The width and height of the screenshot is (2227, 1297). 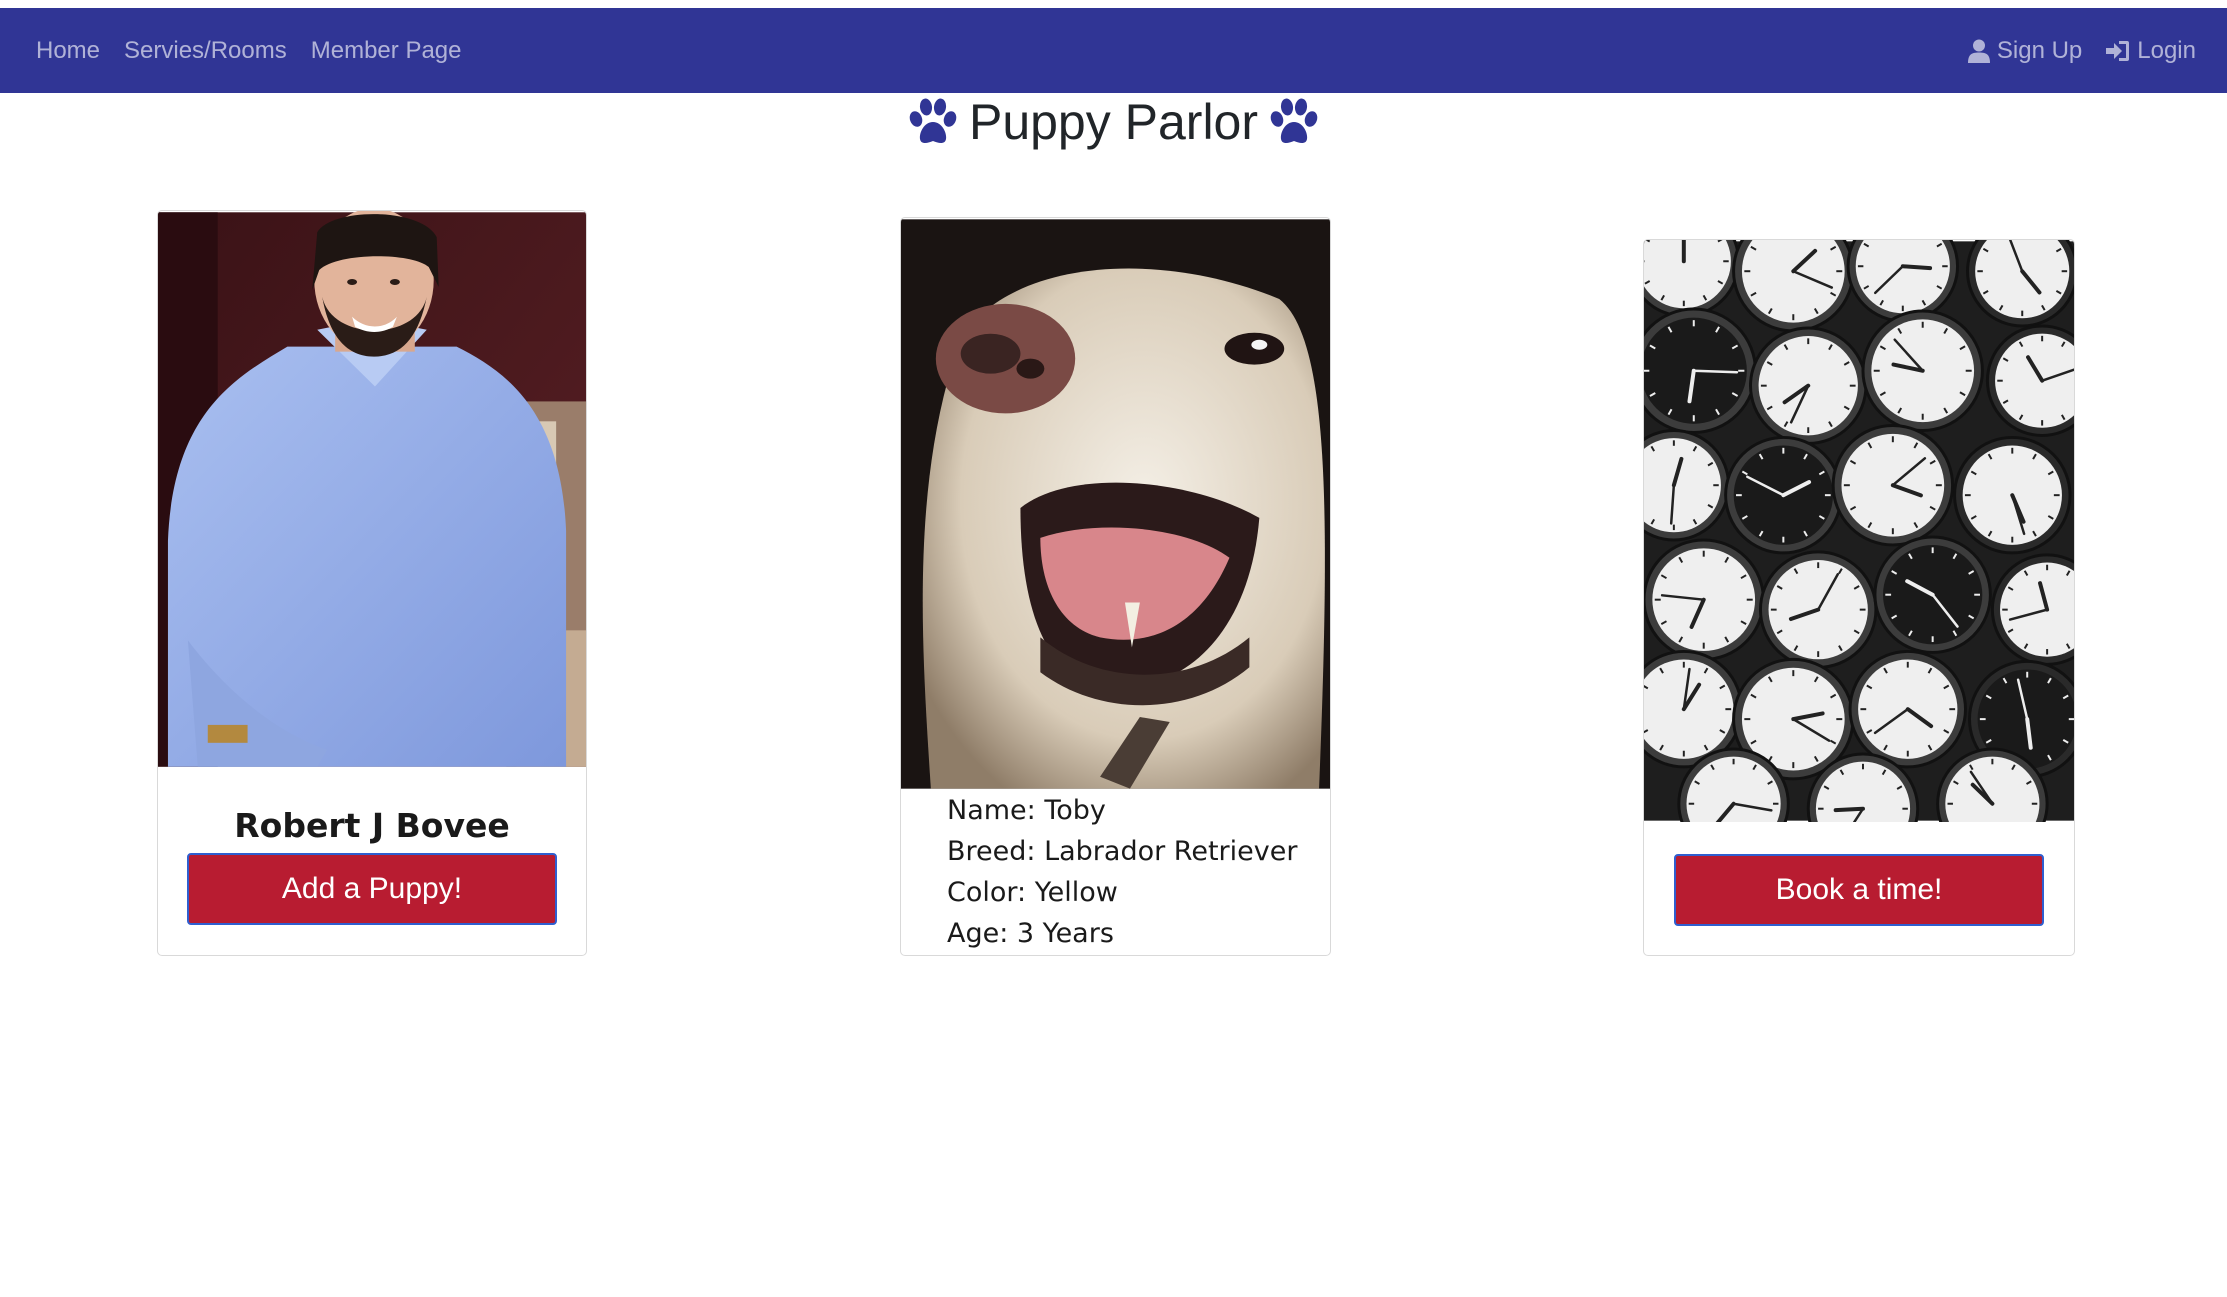 I want to click on add-puppy-button: Add a Puppy!, so click(x=372, y=889).